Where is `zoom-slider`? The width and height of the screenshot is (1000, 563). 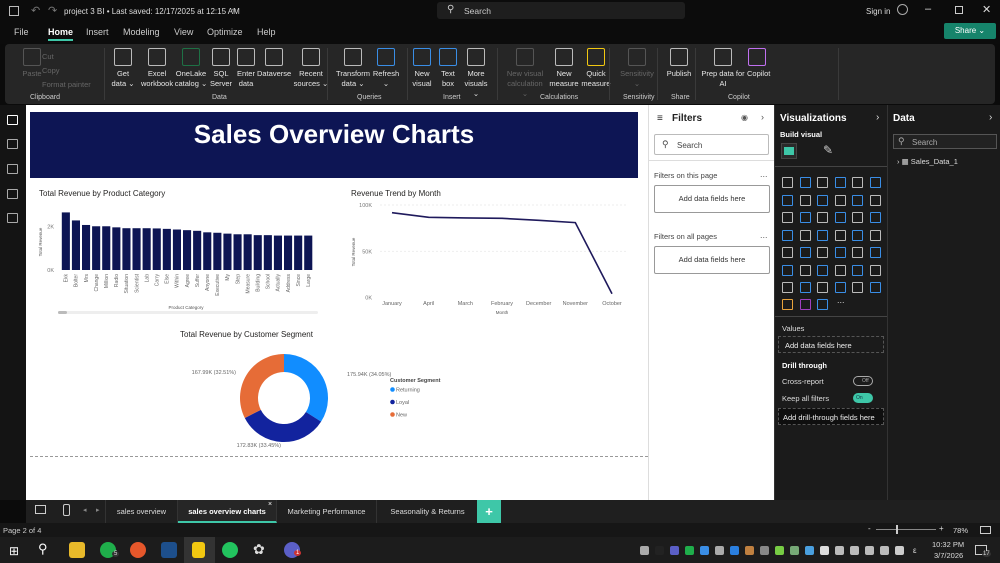
zoom-slider is located at coordinates (906, 529).